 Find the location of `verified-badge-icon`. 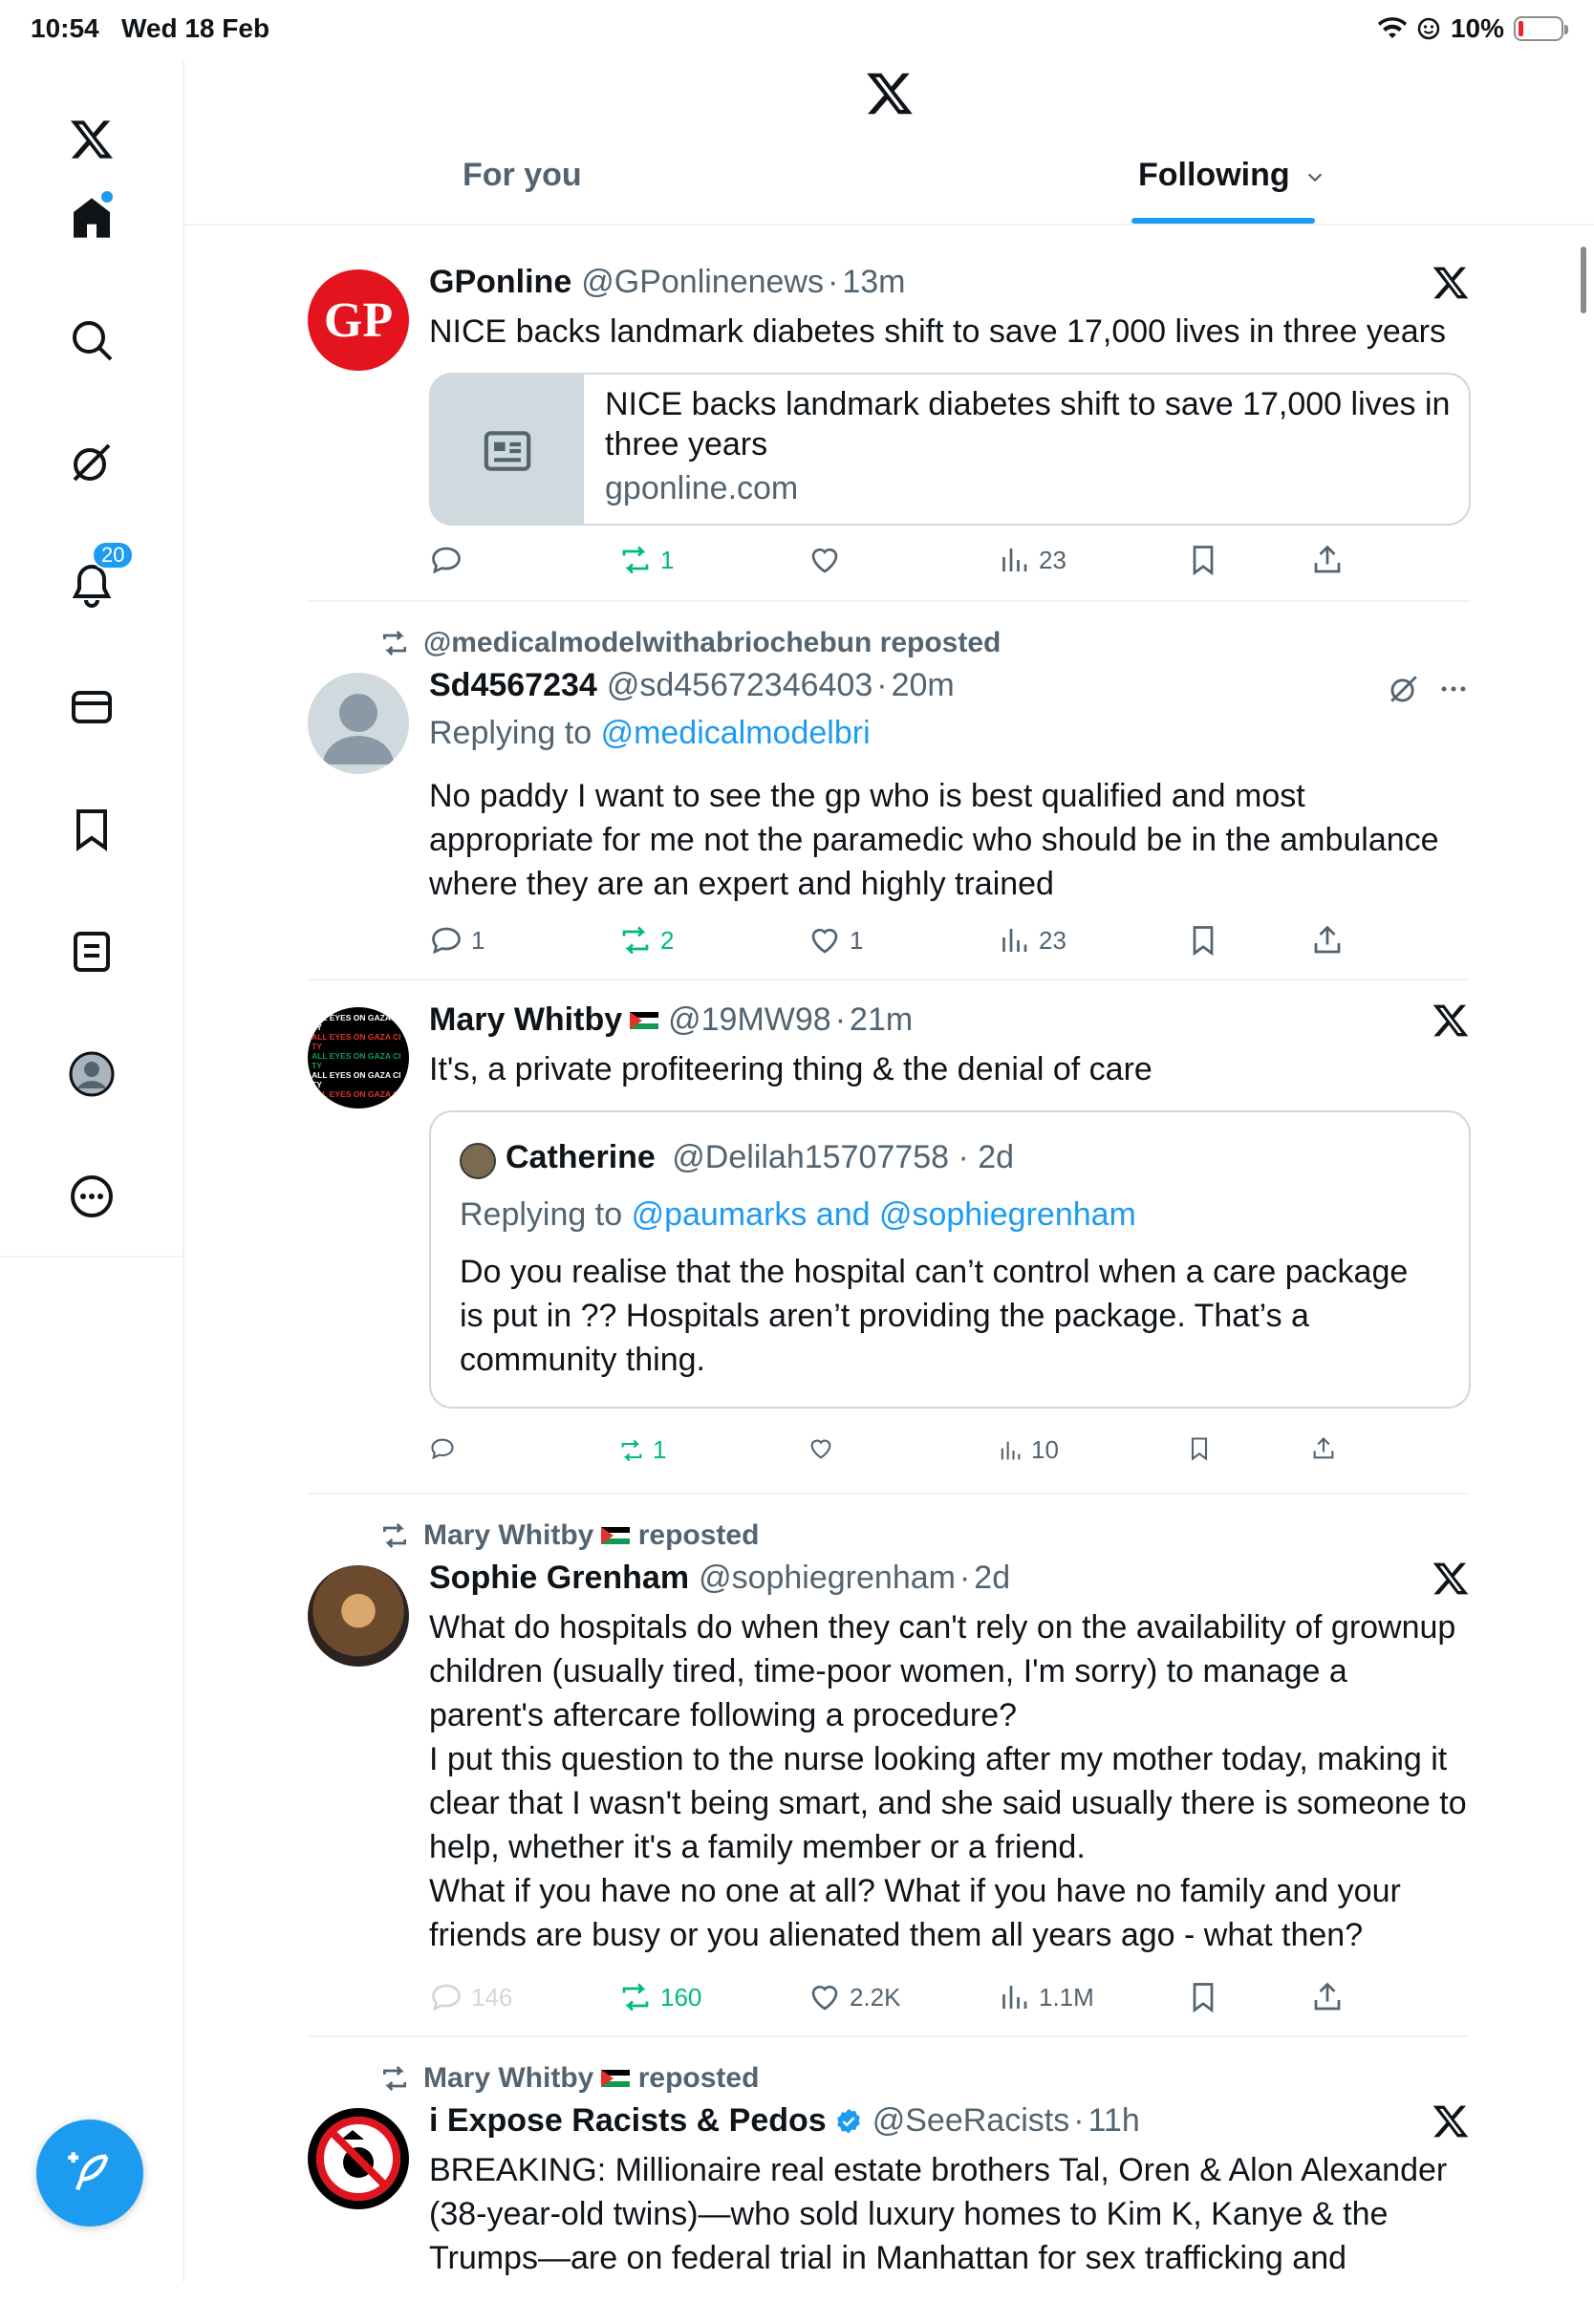

verified-badge-icon is located at coordinates (848, 2120).